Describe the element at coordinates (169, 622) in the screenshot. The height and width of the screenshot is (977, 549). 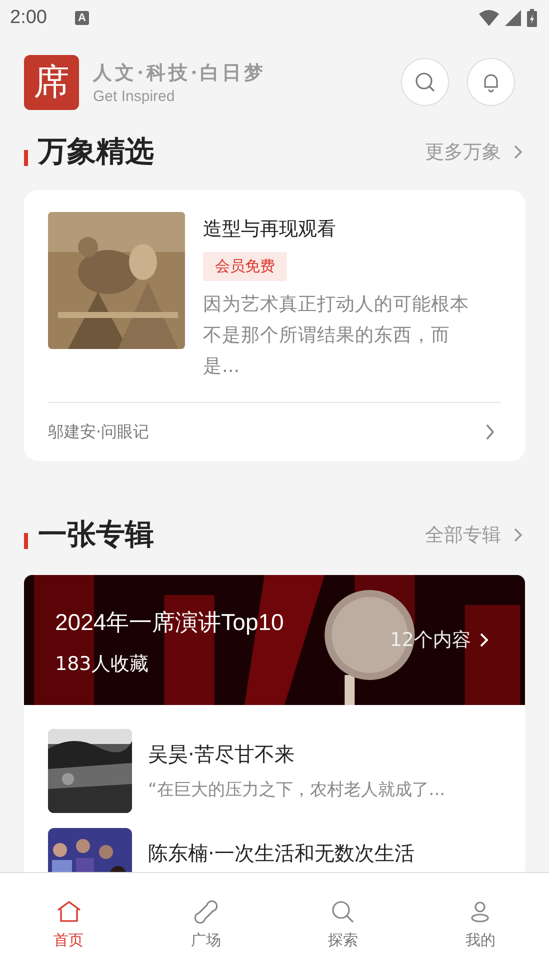
I see `album-title: 2024年一席演讲Top10` at that location.